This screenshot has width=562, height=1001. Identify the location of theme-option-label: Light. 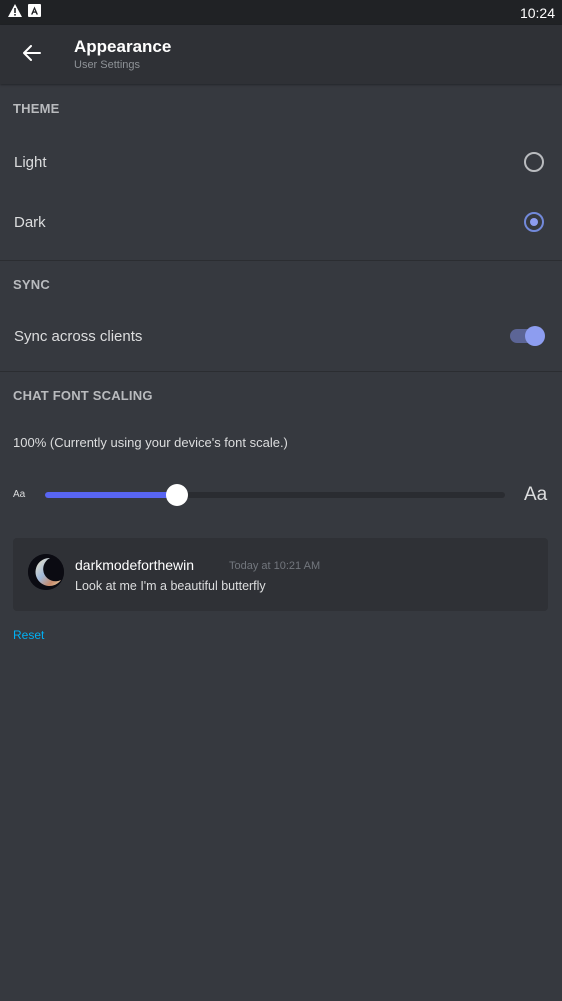
(30, 162).